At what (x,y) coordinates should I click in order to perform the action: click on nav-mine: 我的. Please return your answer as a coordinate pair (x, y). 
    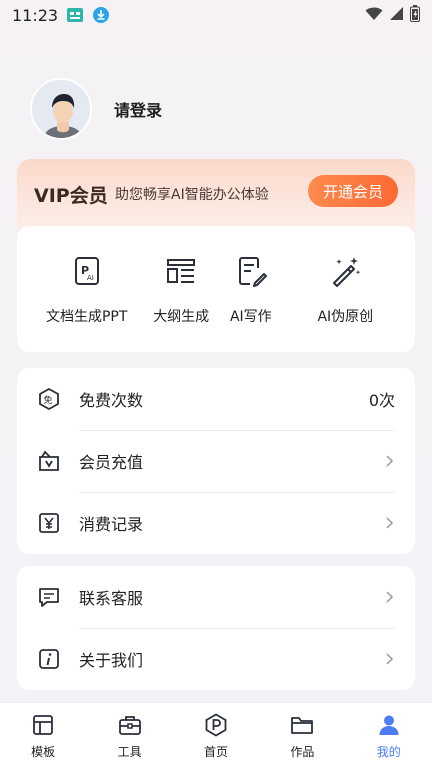
    Looking at the image, I should click on (389, 731).